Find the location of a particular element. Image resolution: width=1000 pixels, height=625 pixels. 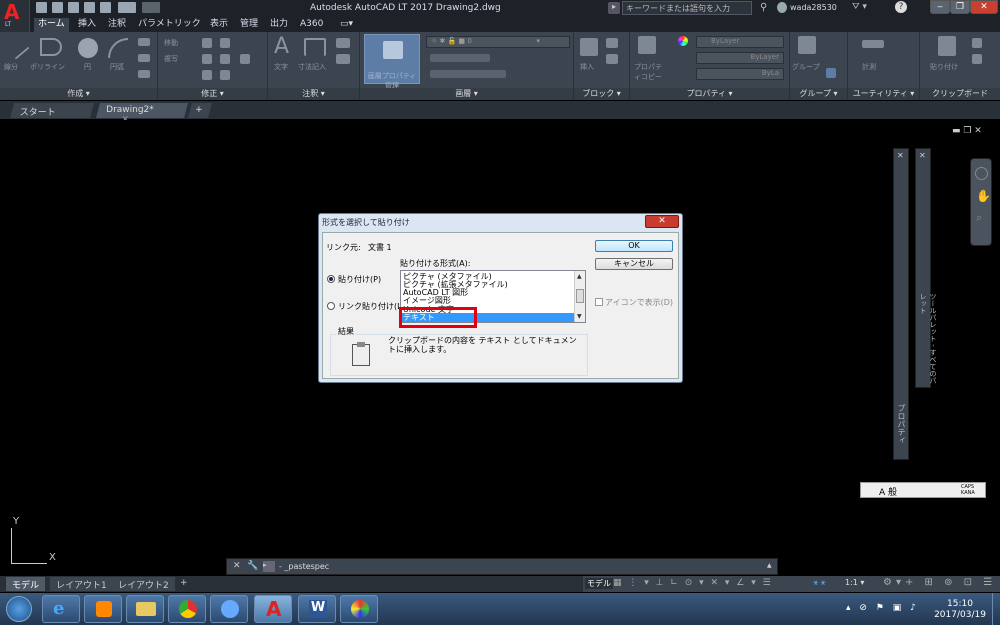

binoculars-icon: ⚲ is located at coordinates (763, 7).